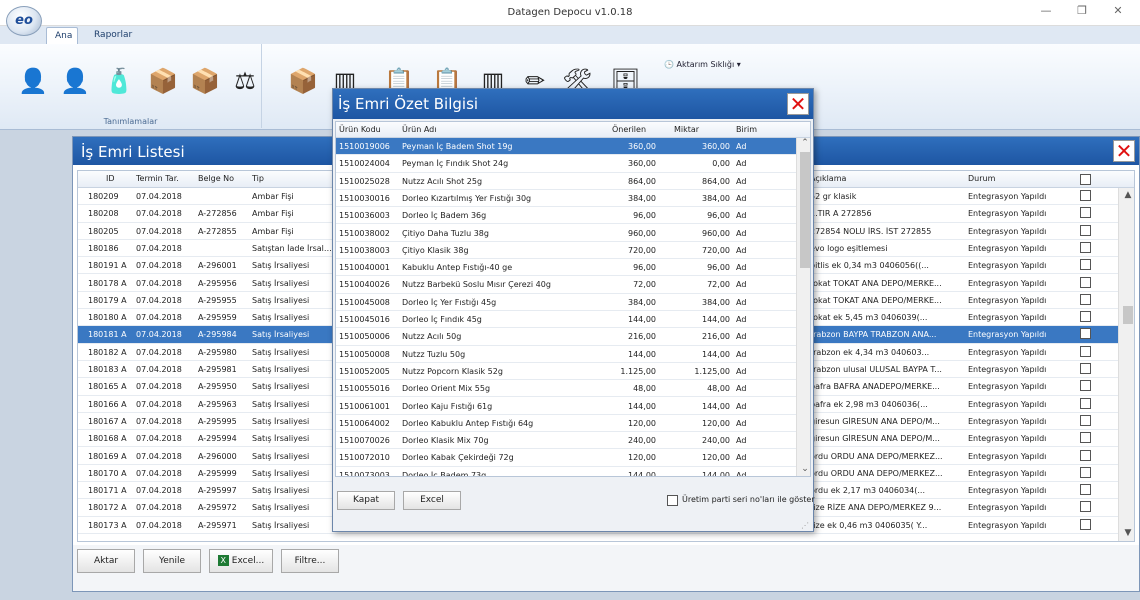 The width and height of the screenshot is (1140, 600). Describe the element at coordinates (364, 302) in the screenshot. I see `cell-code: 1510045008` at that location.